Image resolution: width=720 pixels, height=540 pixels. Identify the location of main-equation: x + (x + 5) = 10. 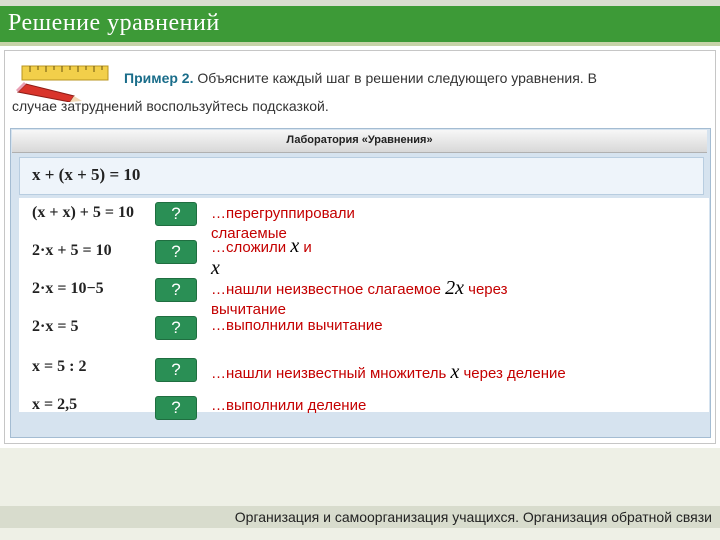
(86, 174).